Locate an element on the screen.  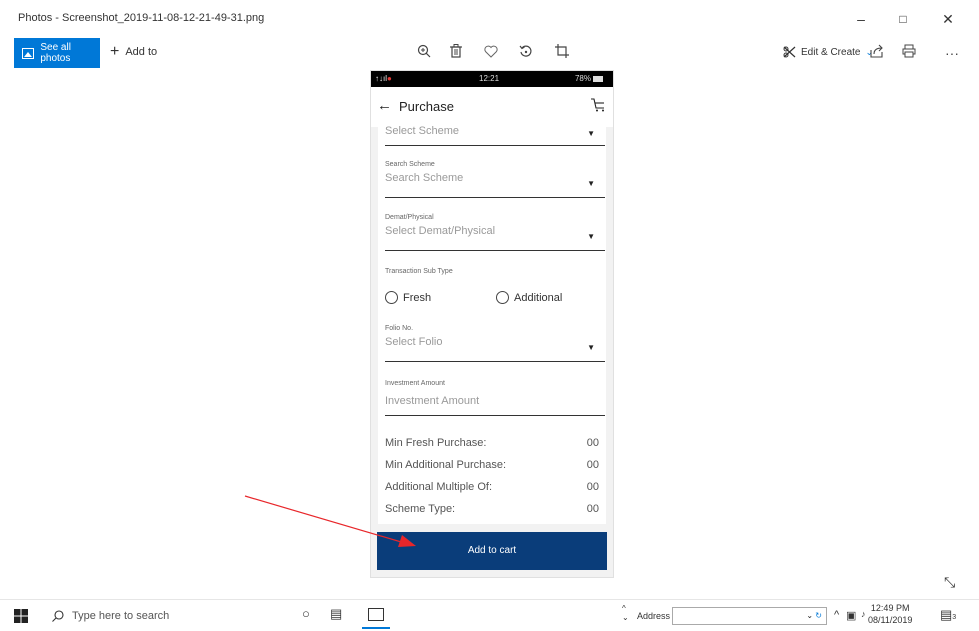
battery-icon is located at coordinates (598, 78).